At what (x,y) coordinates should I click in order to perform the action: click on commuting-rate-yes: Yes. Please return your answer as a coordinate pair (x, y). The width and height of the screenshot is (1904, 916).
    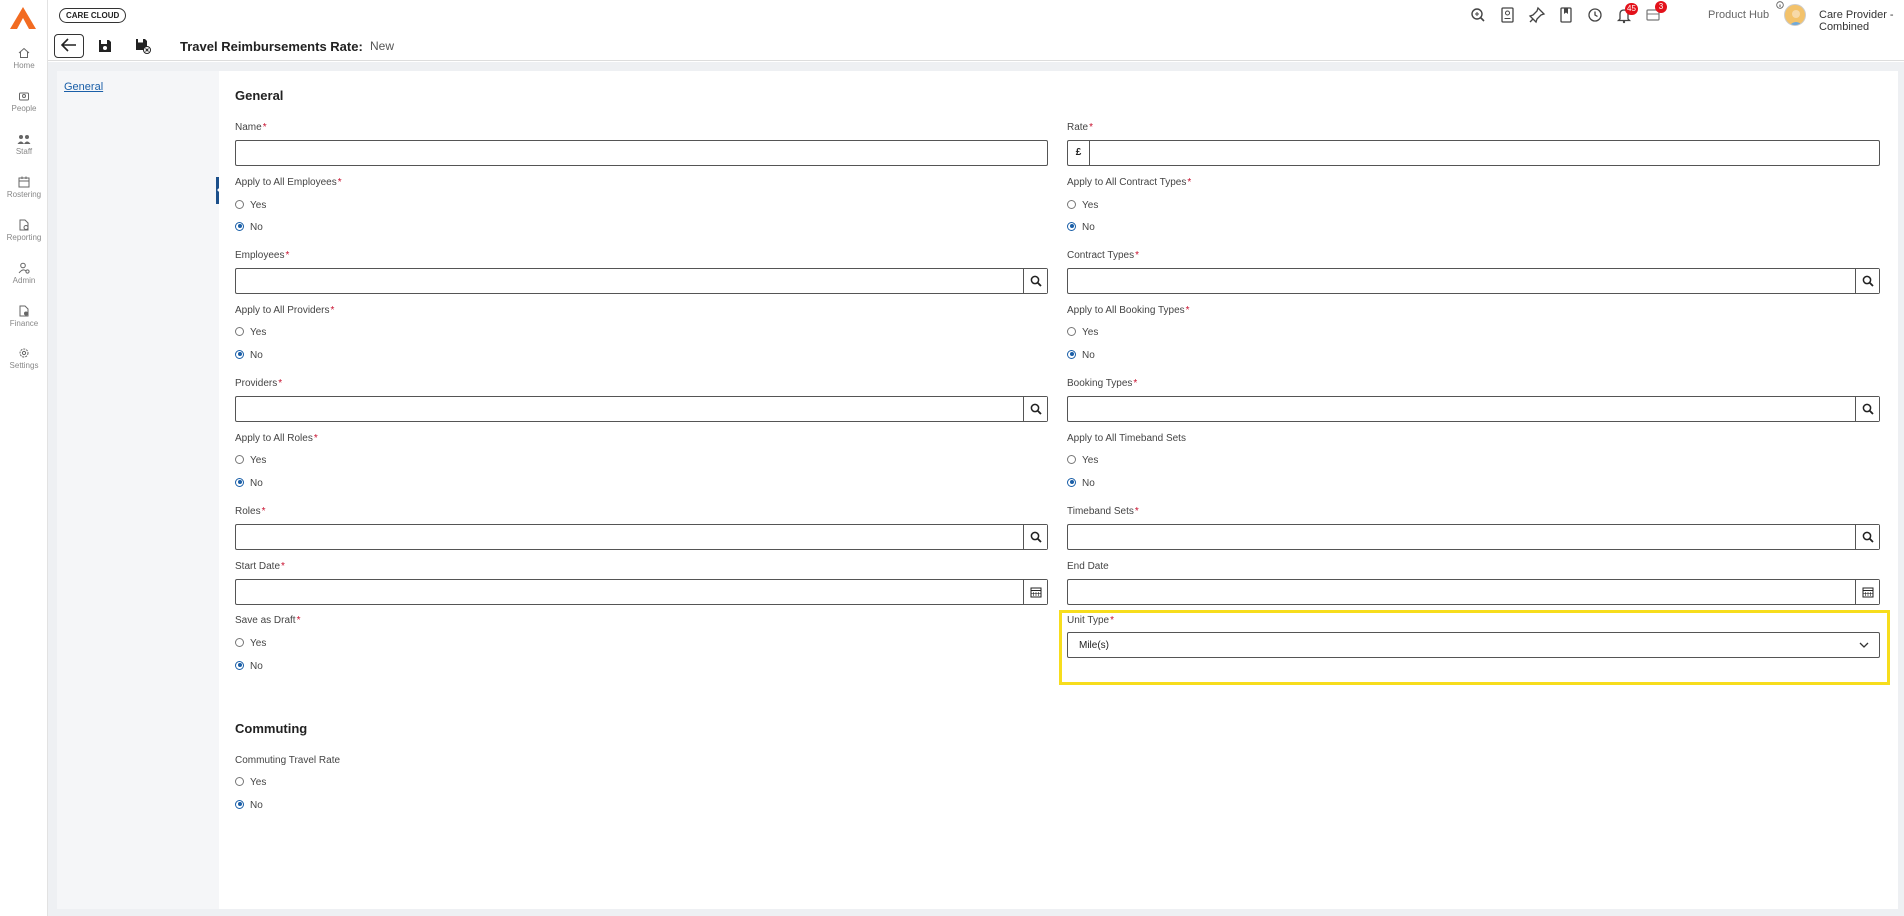
    Looking at the image, I should click on (250, 783).